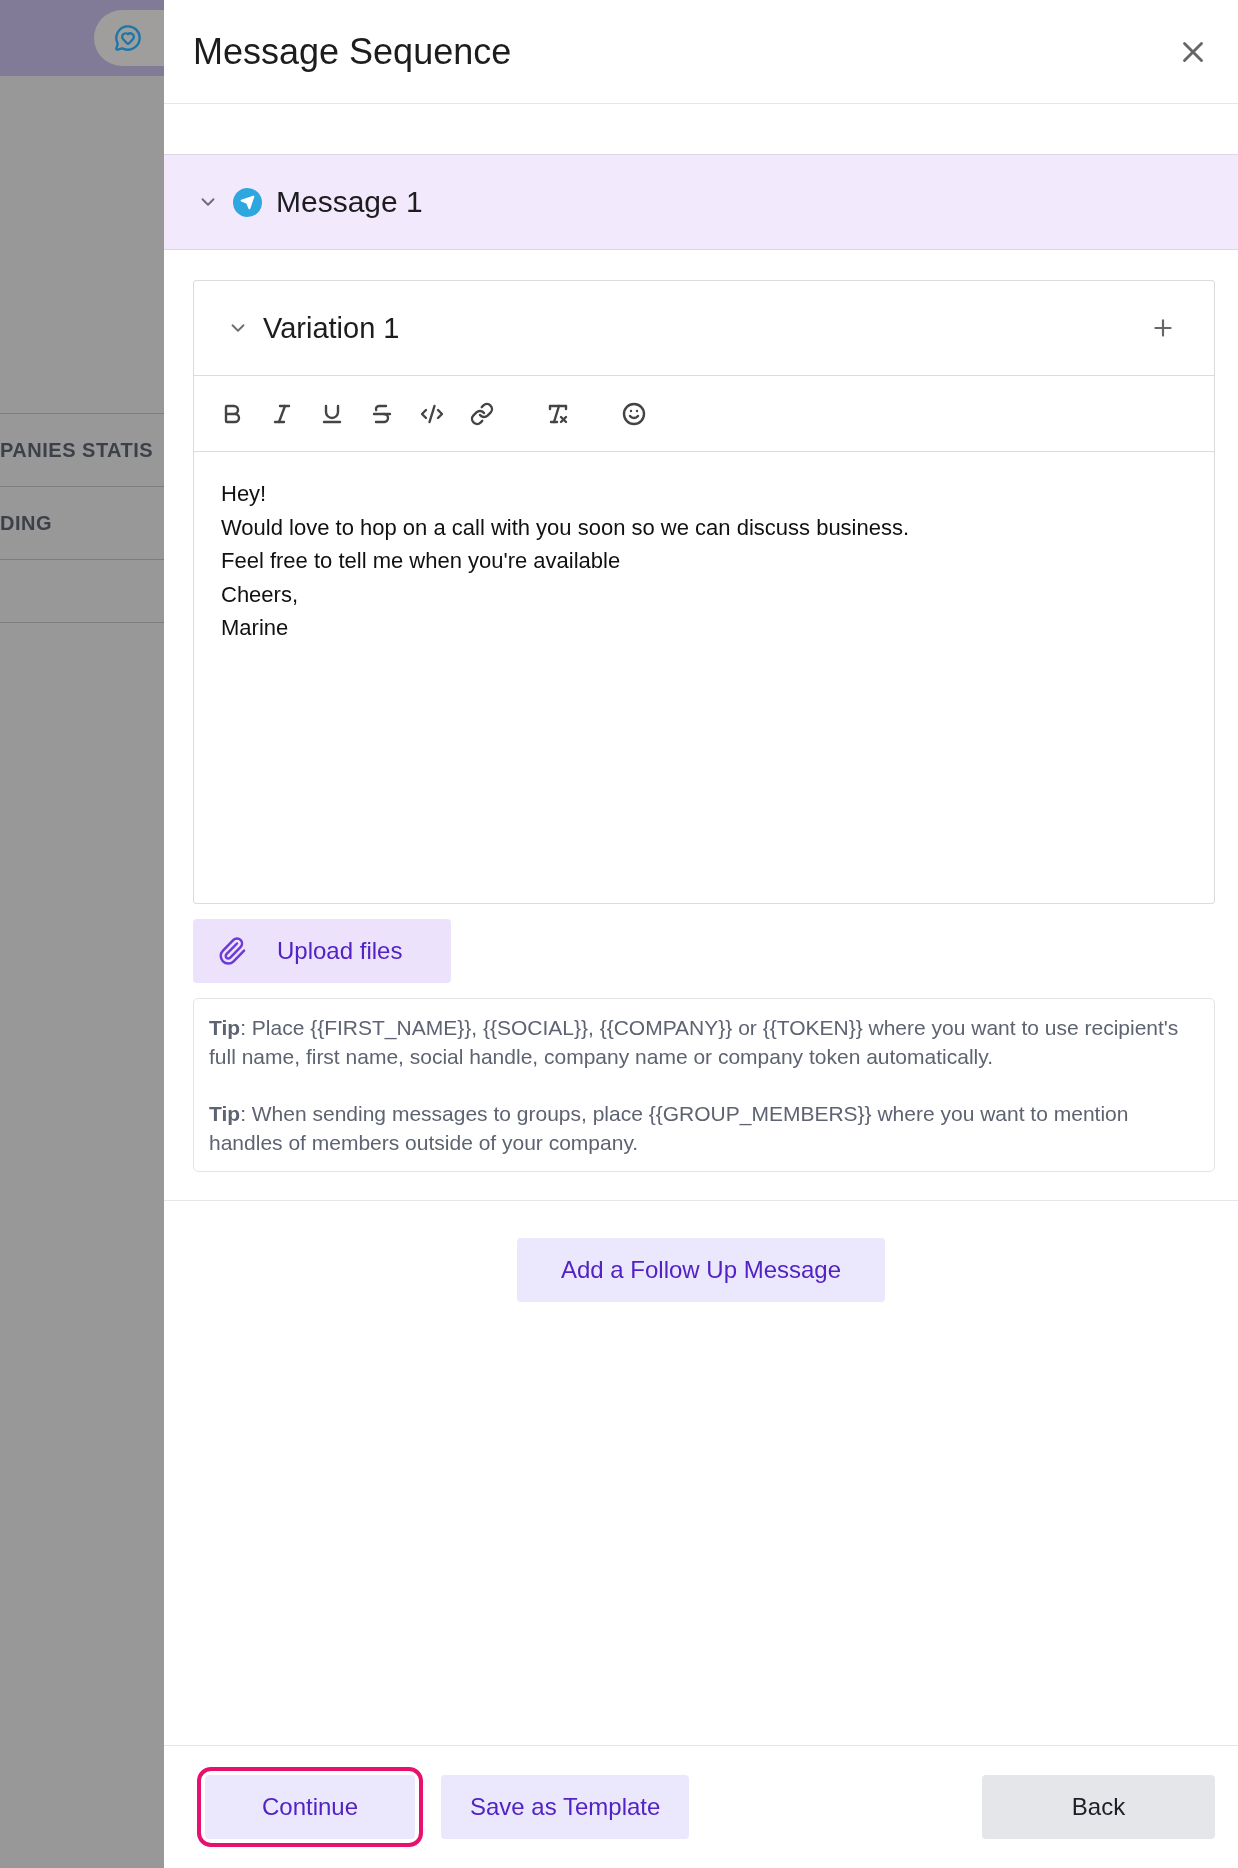 This screenshot has height=1868, width=1238. Describe the element at coordinates (349, 202) in the screenshot. I see `message-title: Message 1` at that location.